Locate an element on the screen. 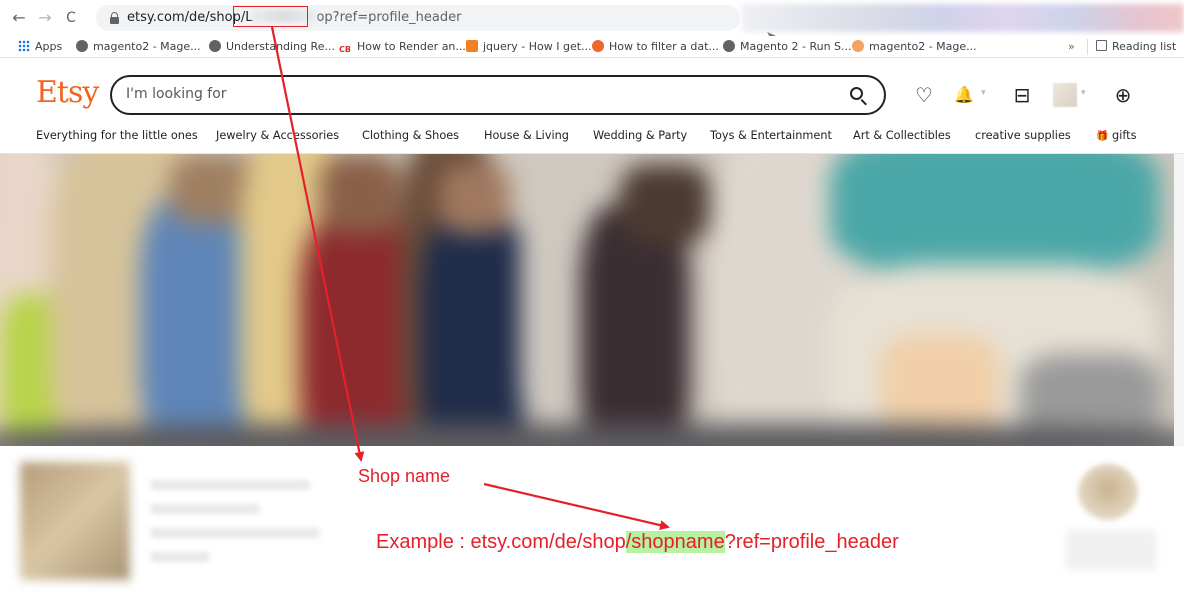 This screenshot has width=1184, height=594. bookmark-apps: Apps is located at coordinates (40, 47).